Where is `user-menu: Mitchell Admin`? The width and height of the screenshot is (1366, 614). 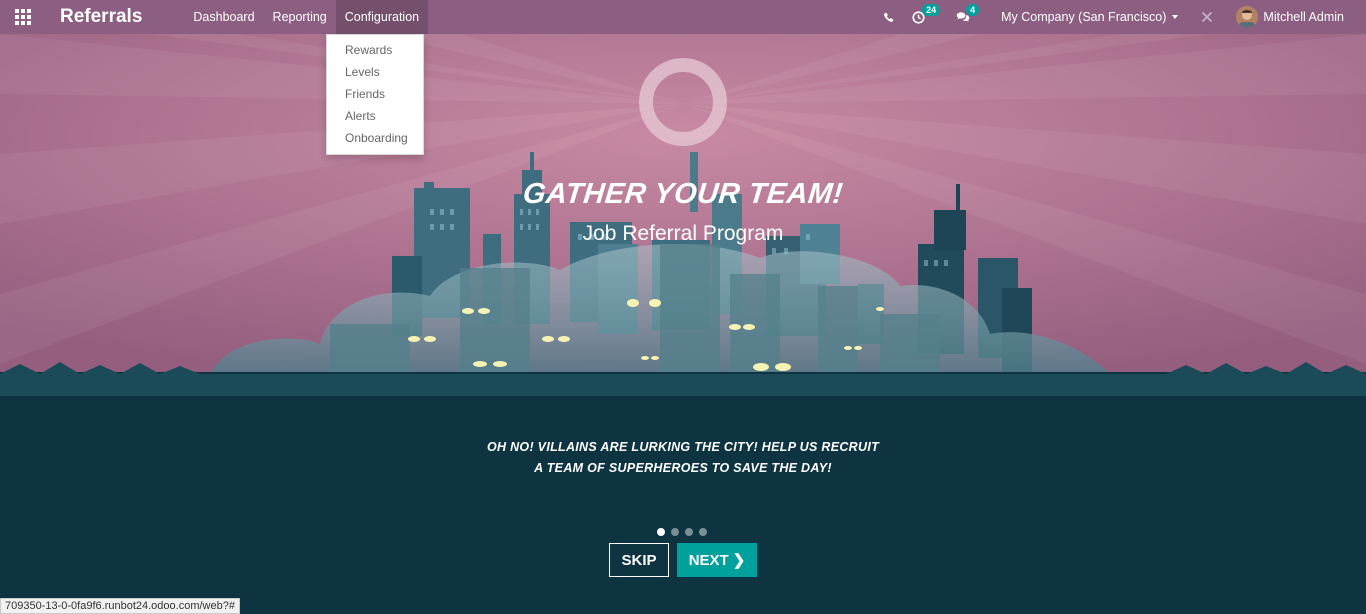 user-menu: Mitchell Admin is located at coordinates (1296, 17).